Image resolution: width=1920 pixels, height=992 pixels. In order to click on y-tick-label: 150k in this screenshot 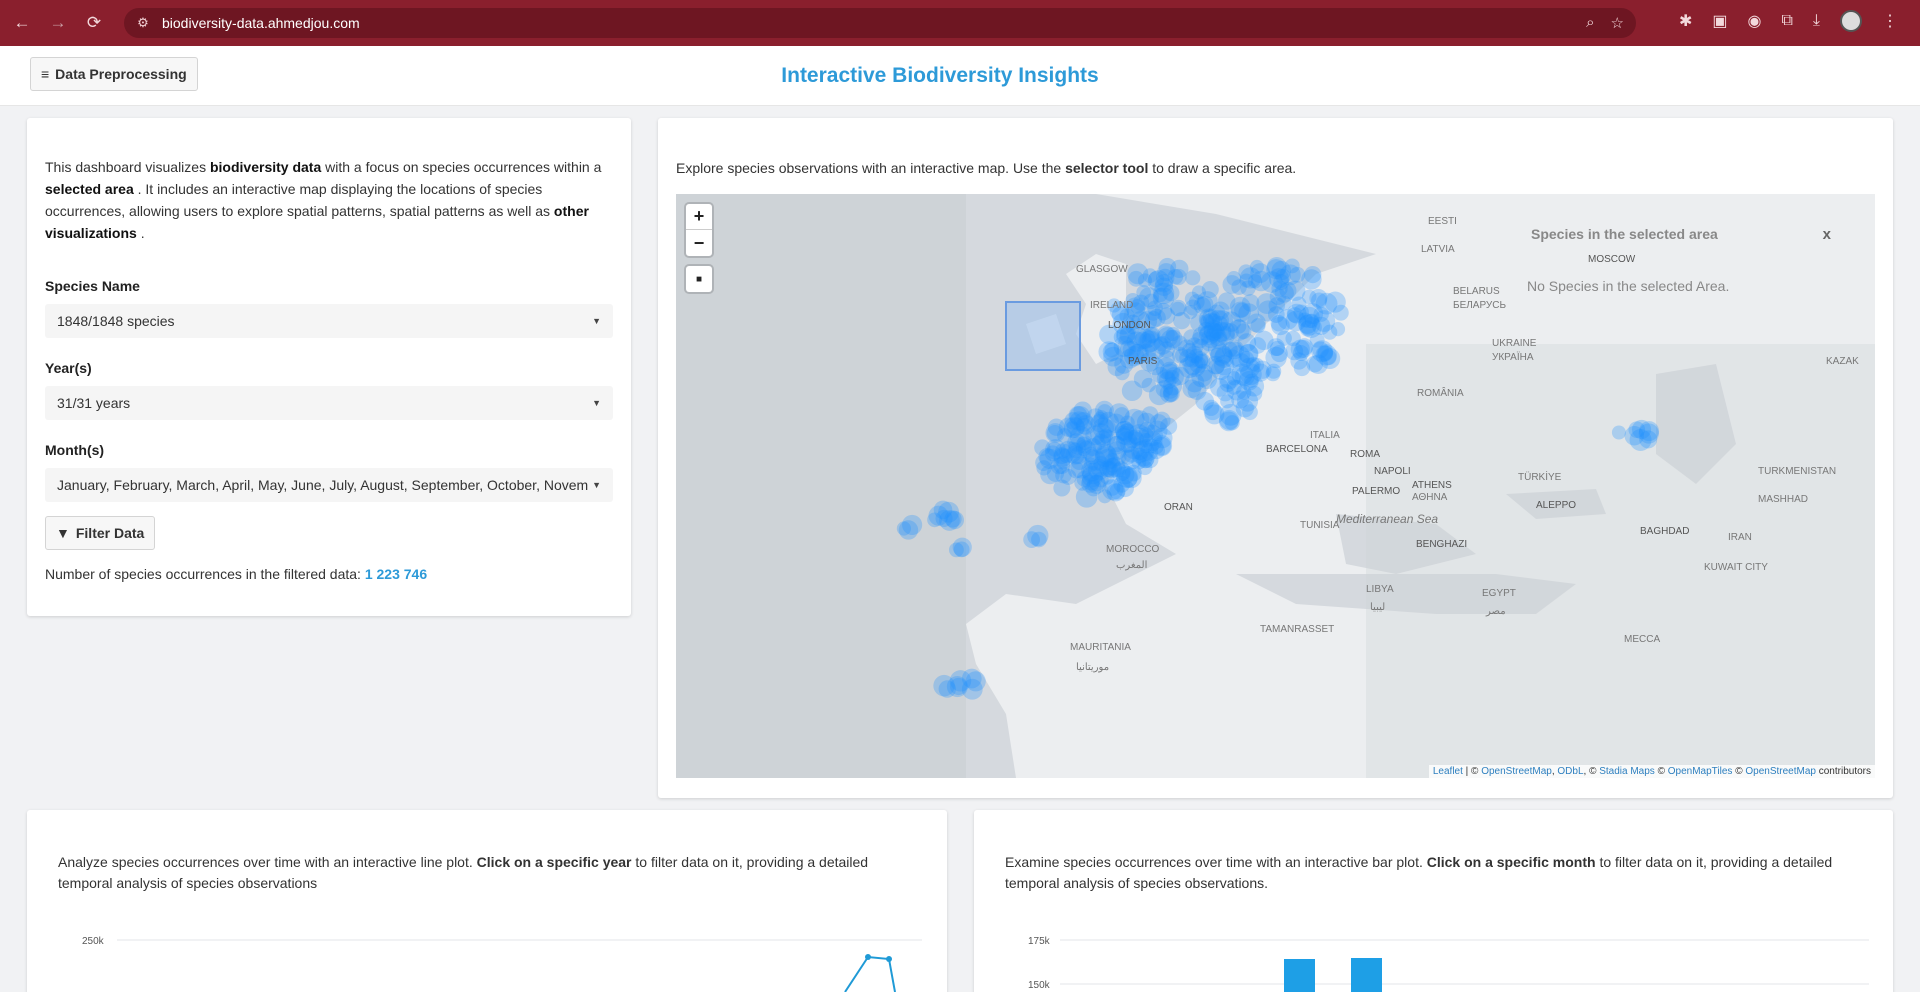, I will do `click(1039, 985)`.